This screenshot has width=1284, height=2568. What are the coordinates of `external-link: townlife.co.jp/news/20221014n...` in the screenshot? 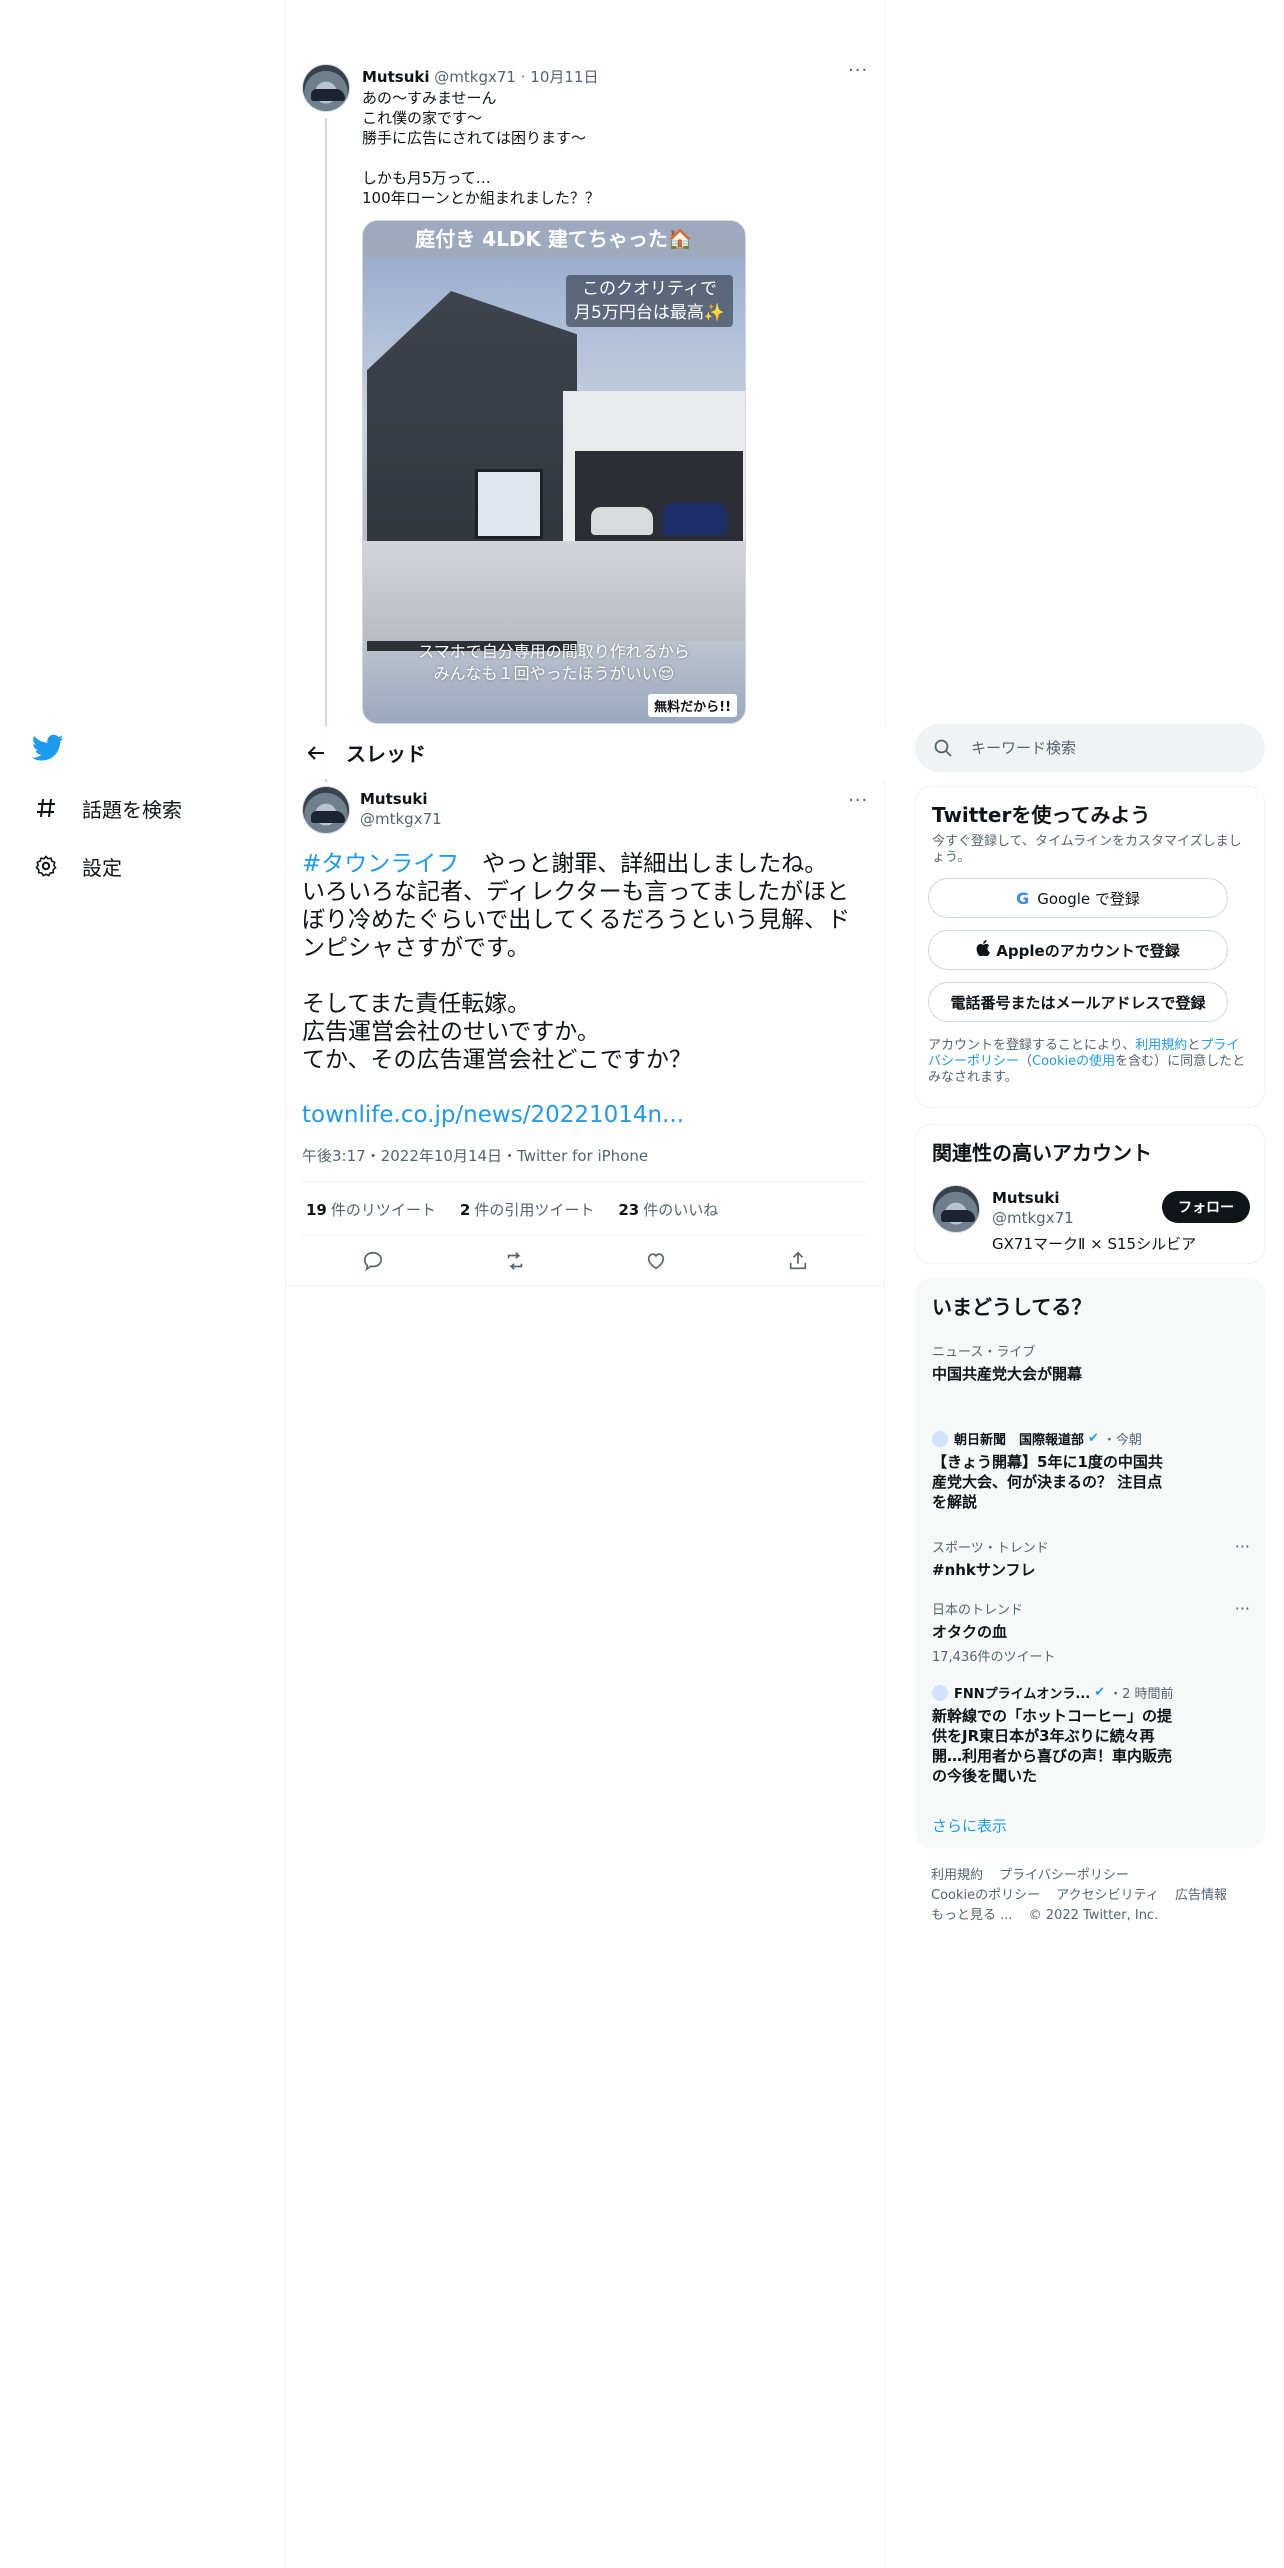 It's located at (493, 1115).